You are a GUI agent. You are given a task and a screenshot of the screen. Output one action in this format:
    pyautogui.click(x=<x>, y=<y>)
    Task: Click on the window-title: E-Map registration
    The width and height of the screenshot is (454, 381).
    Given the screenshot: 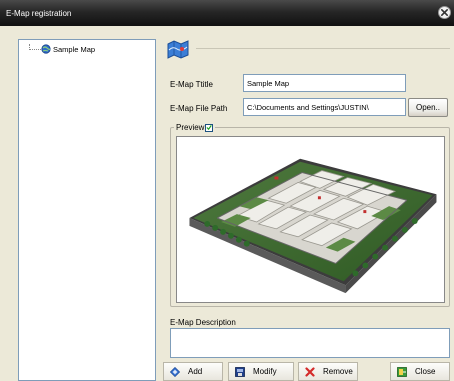 What is the action you would take?
    pyautogui.click(x=39, y=13)
    